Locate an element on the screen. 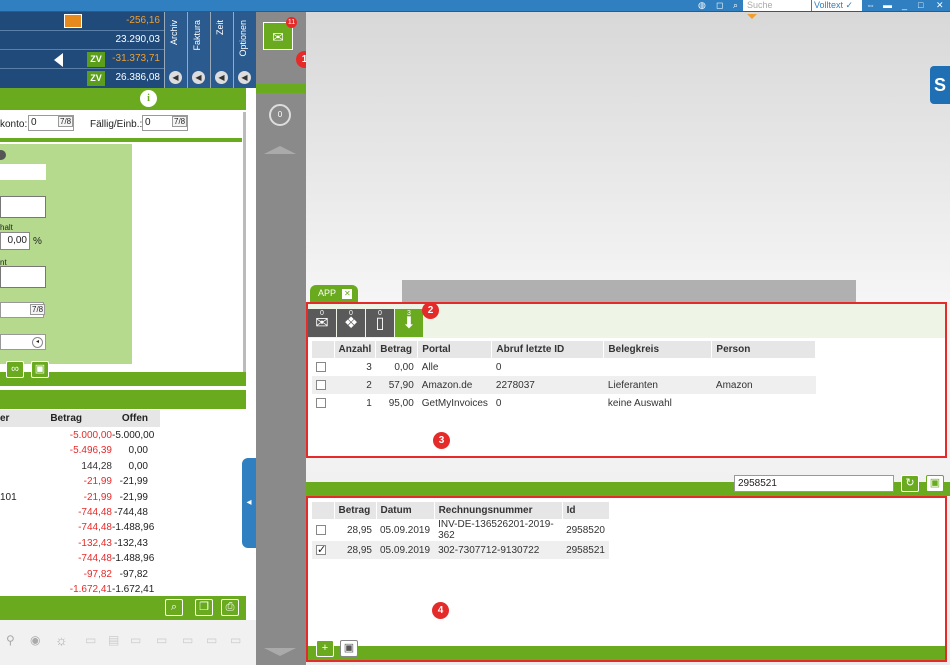 This screenshot has height=665, width=950. balance-value: -31.373,71 is located at coordinates (136, 58).